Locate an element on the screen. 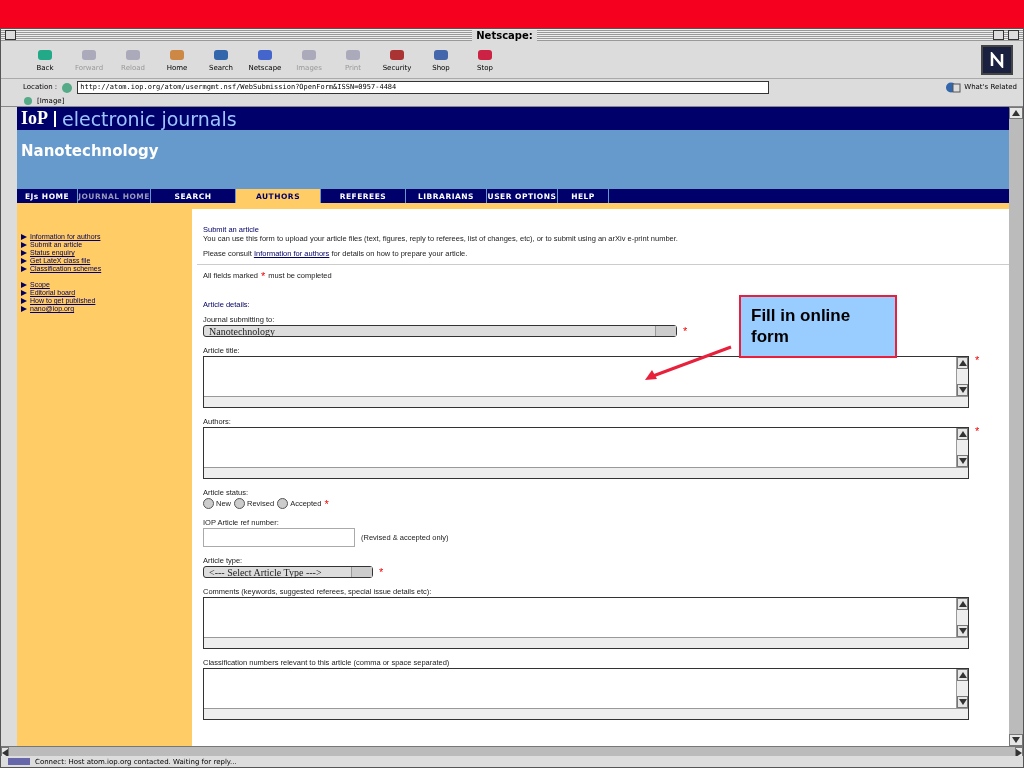 This screenshot has height=768, width=1024. scroll-left-icon is located at coordinates (5, 753).